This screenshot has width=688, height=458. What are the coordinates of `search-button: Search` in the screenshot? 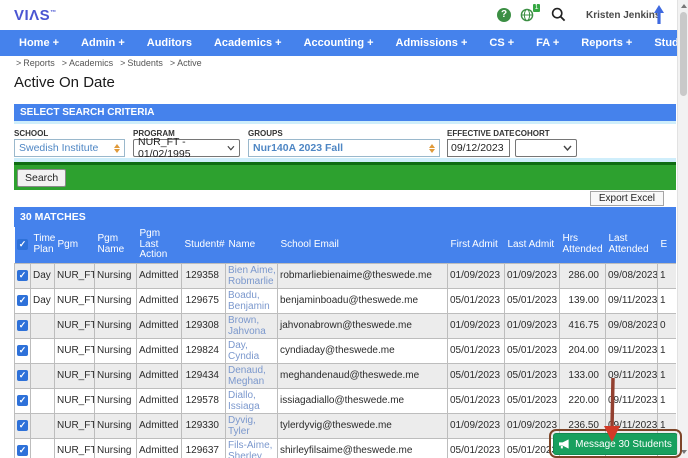 It's located at (42, 178).